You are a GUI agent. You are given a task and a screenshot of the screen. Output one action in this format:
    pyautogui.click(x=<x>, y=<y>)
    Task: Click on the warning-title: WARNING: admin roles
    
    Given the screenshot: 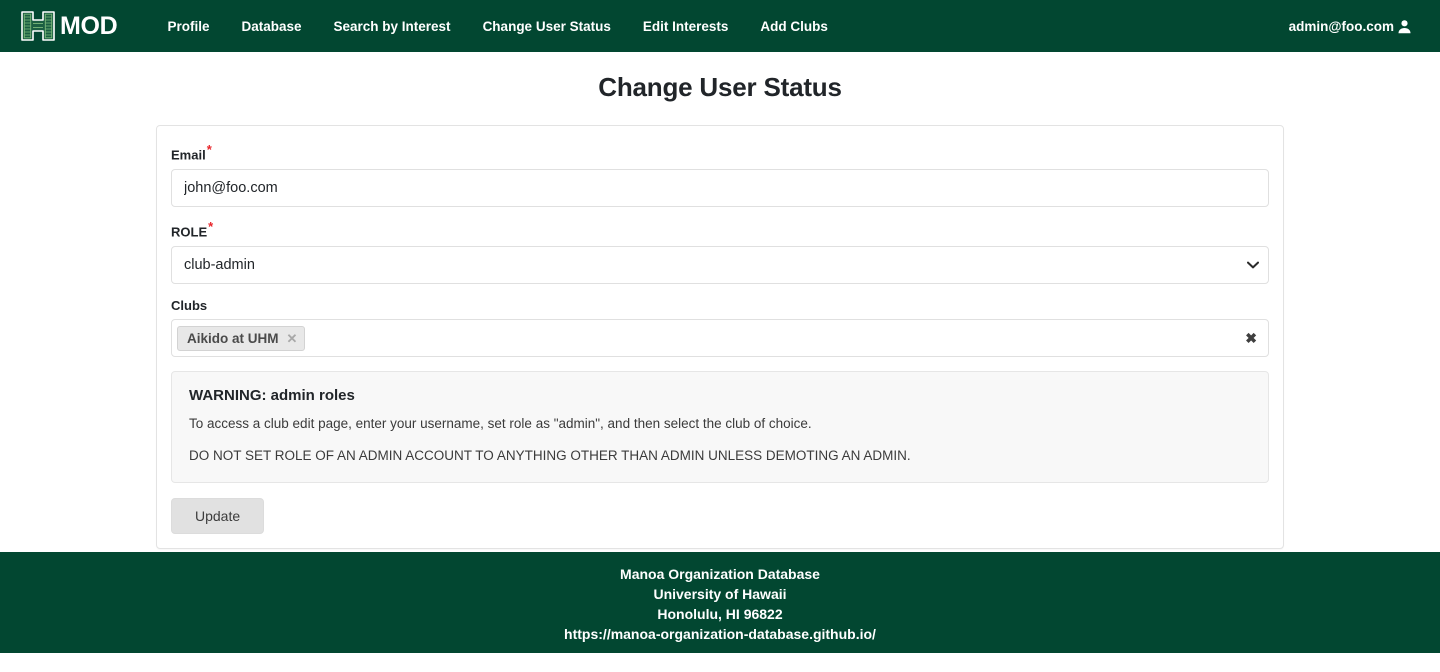 What is the action you would take?
    pyautogui.click(x=272, y=396)
    